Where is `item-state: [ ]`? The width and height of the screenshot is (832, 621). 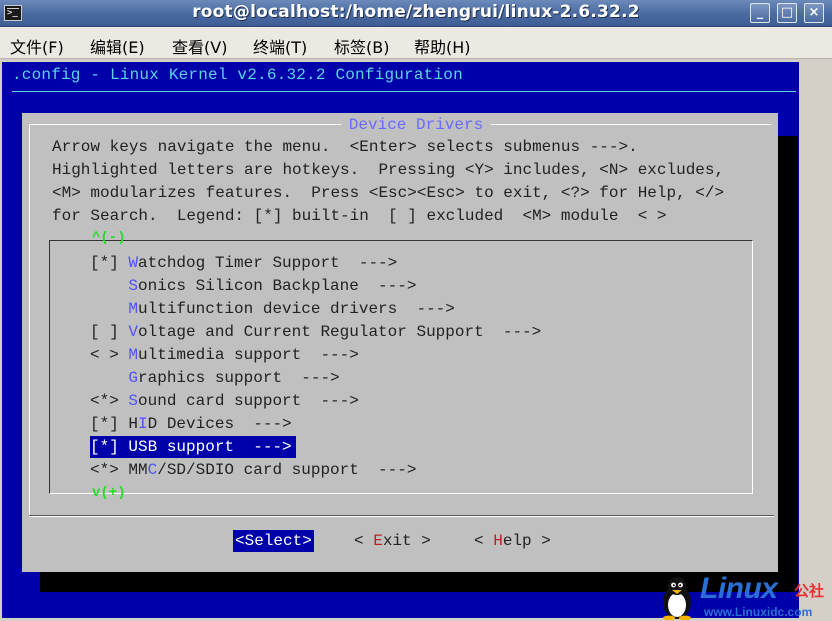 item-state: [ ] is located at coordinates (109, 332).